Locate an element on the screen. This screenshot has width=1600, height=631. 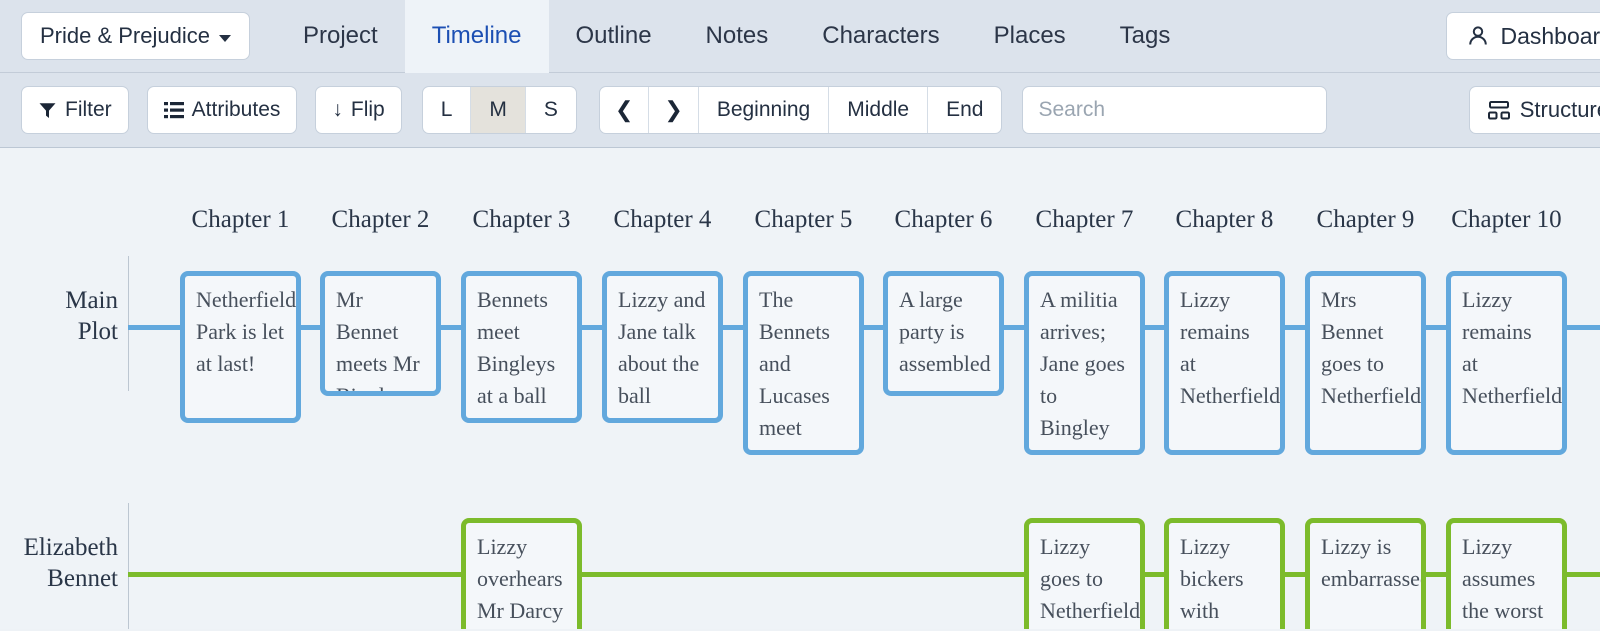
list-icon is located at coordinates (173, 109).